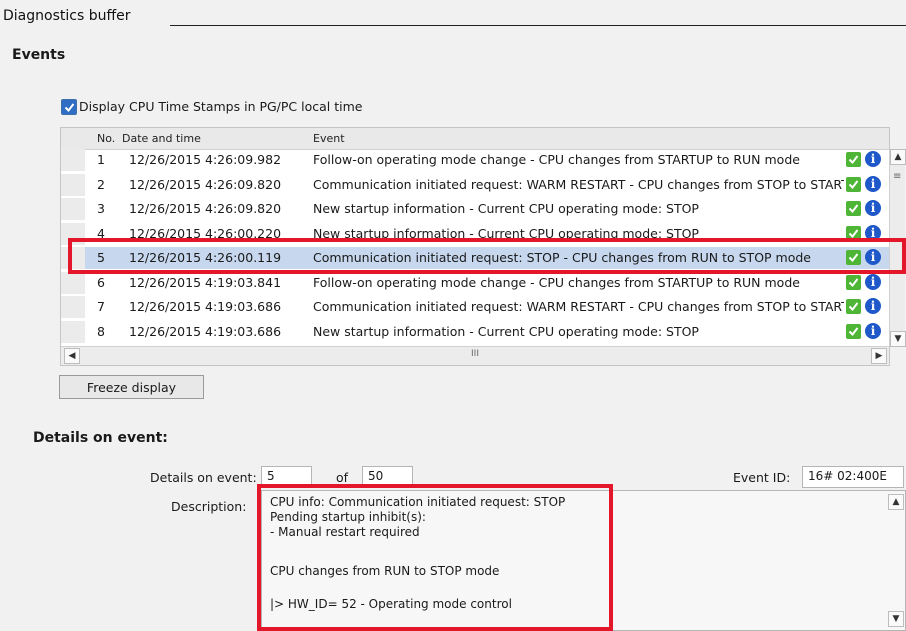  What do you see at coordinates (898, 157) in the screenshot?
I see `scroll-up-icon: ▲` at bounding box center [898, 157].